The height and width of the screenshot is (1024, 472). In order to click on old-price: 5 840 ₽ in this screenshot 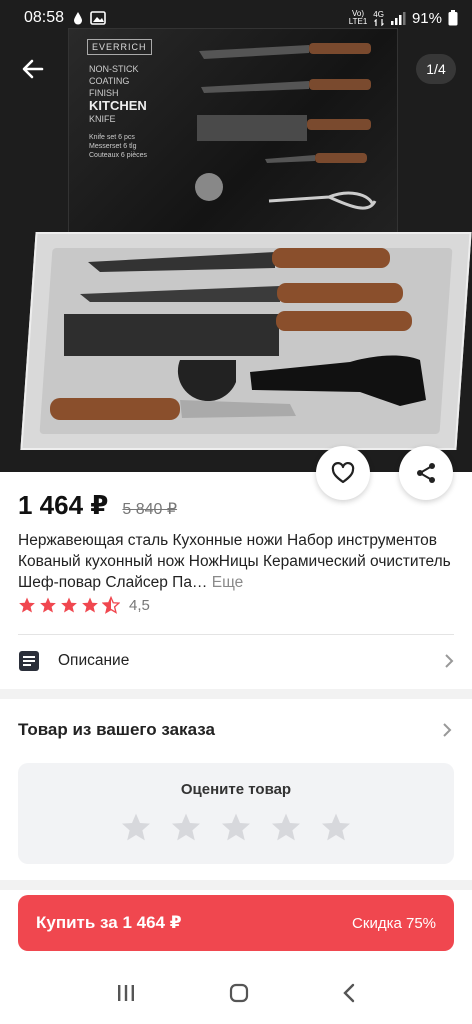, I will do `click(150, 509)`.